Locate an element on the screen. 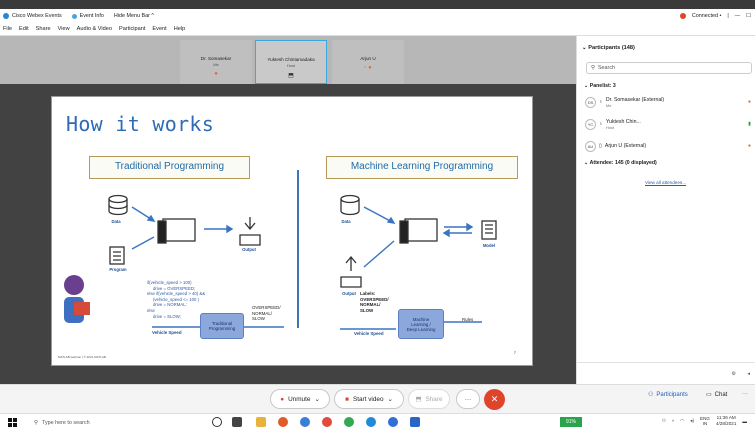  share-button: ⬒ Share is located at coordinates (429, 399).